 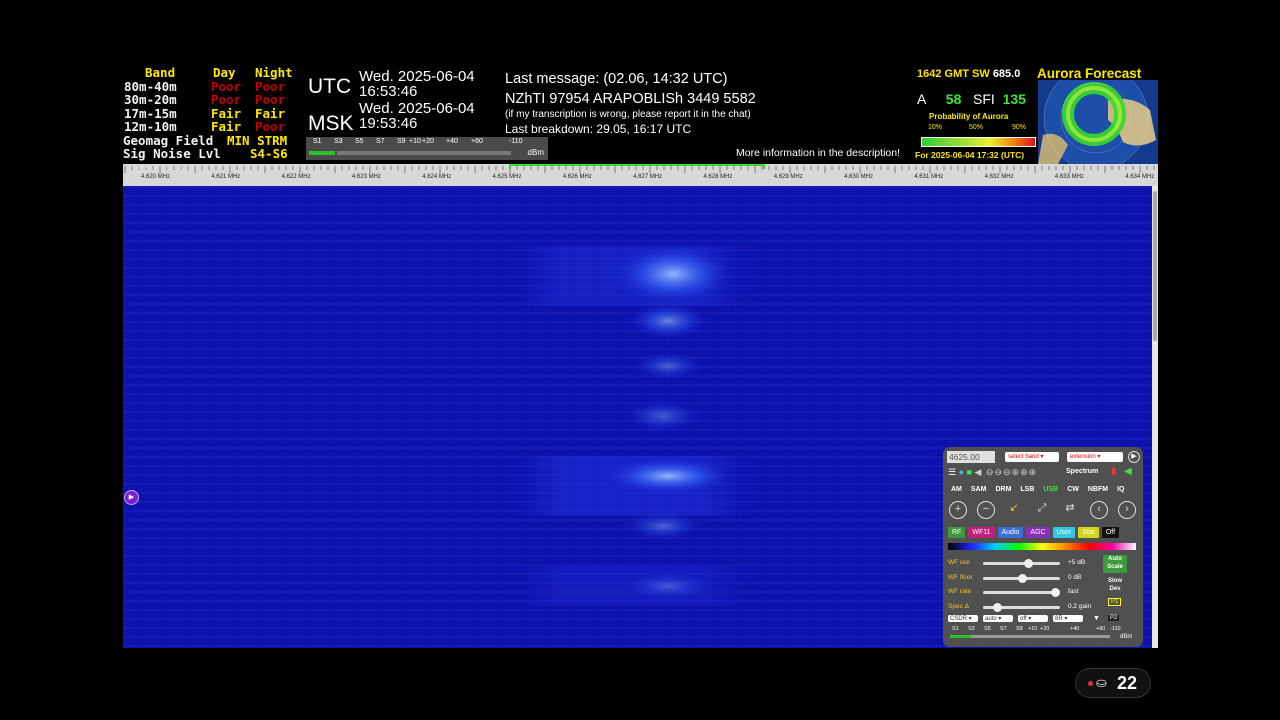 I want to click on check-icon: ■, so click(x=969, y=472).